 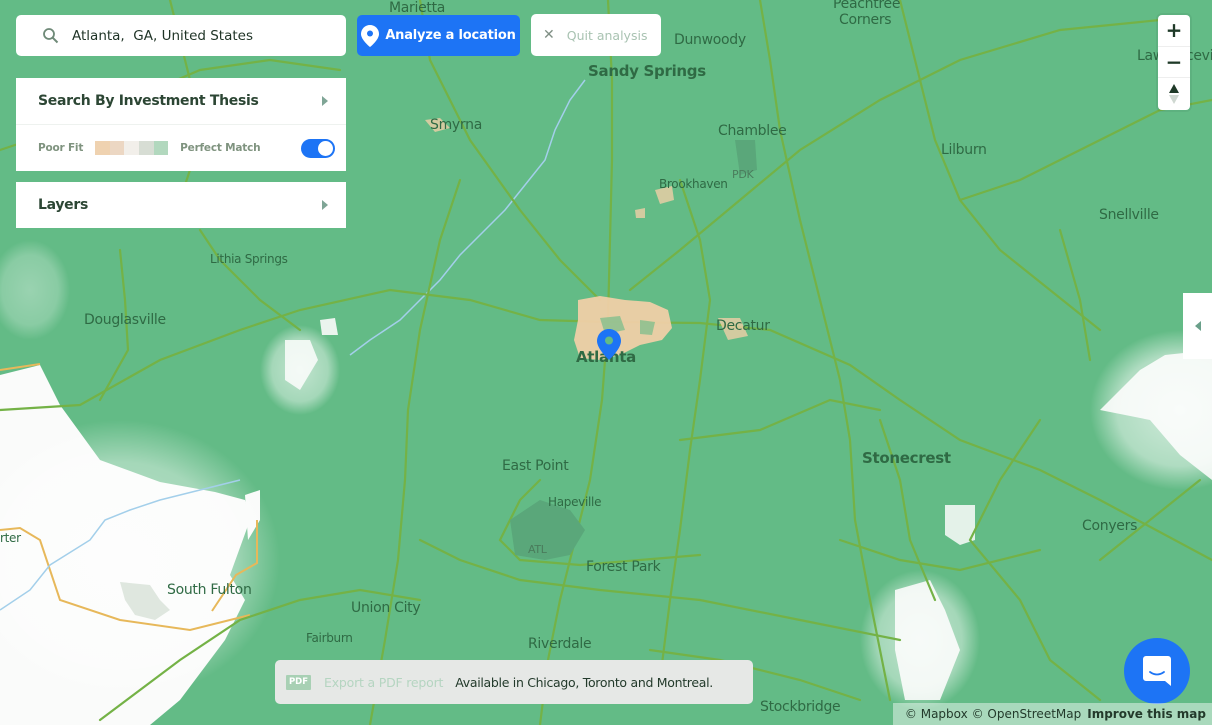 What do you see at coordinates (61, 148) in the screenshot?
I see `legend-low-label: Poor Fit` at bounding box center [61, 148].